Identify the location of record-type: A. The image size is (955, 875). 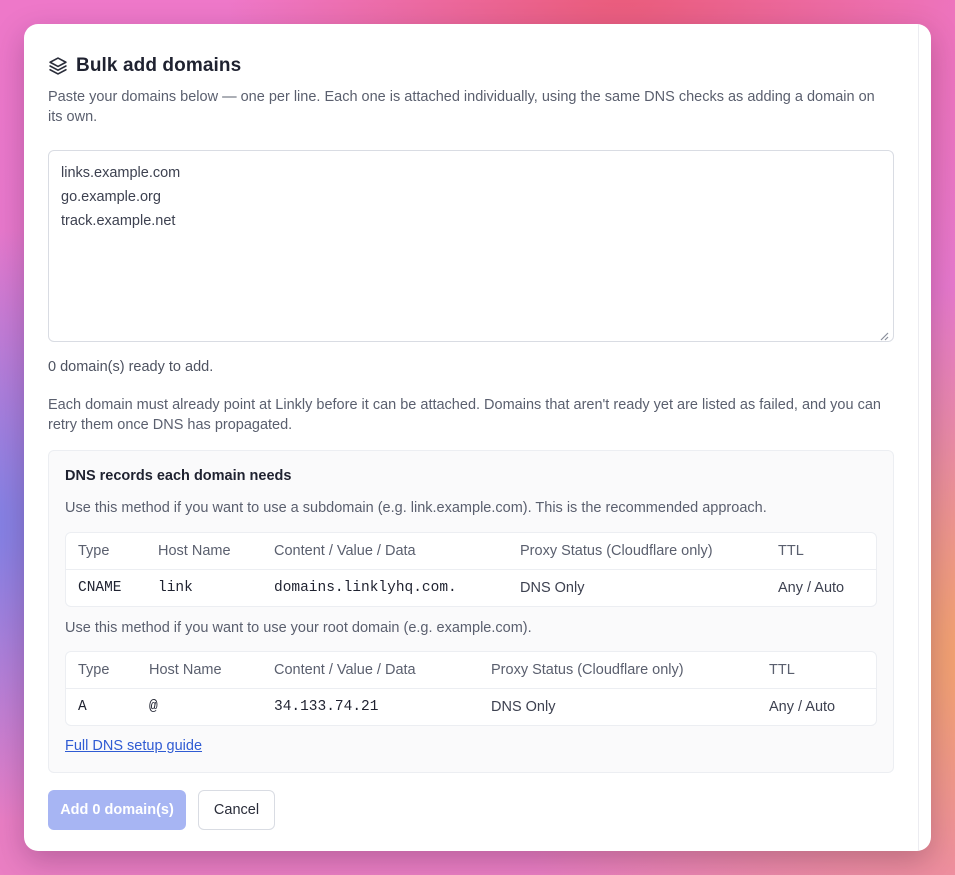
(82, 707).